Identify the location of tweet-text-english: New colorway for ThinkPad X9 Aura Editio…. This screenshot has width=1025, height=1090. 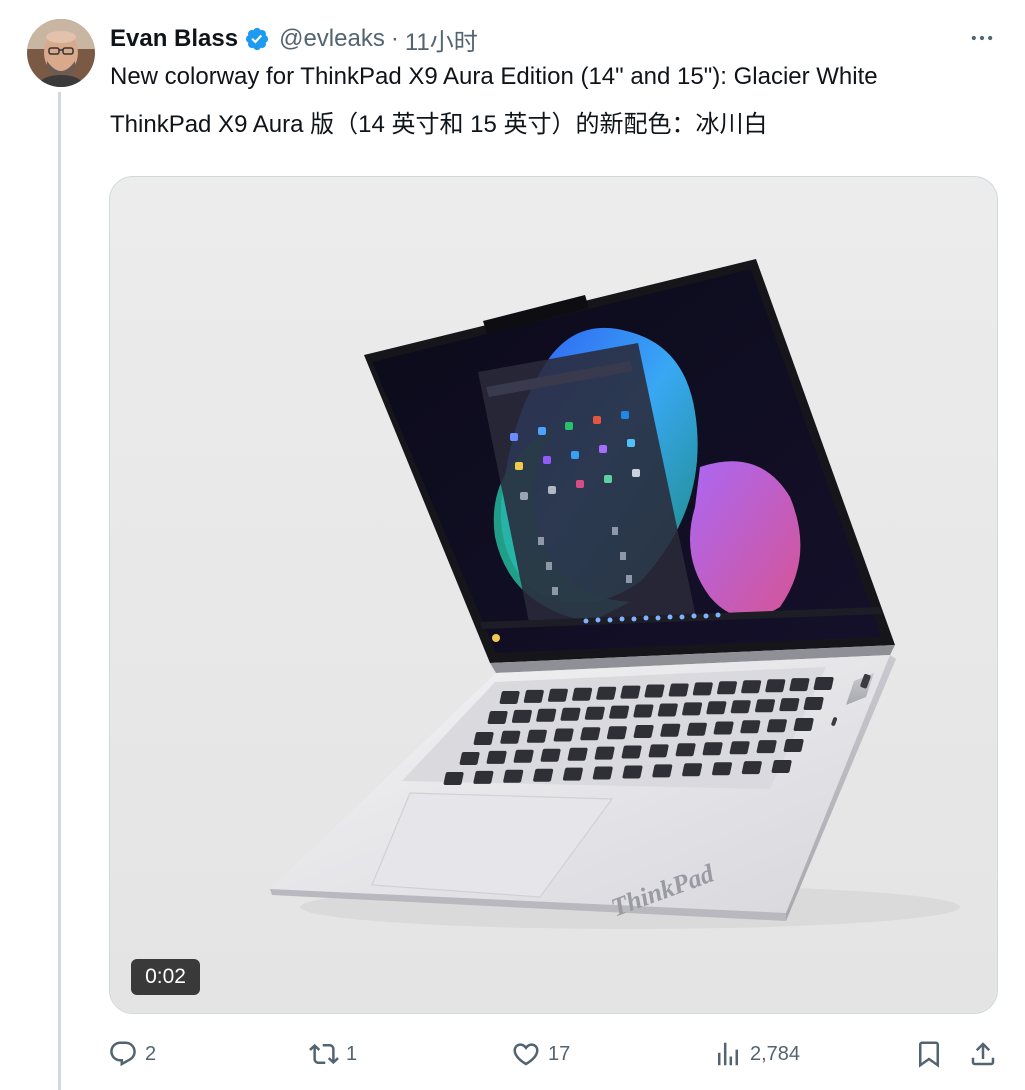
(494, 76).